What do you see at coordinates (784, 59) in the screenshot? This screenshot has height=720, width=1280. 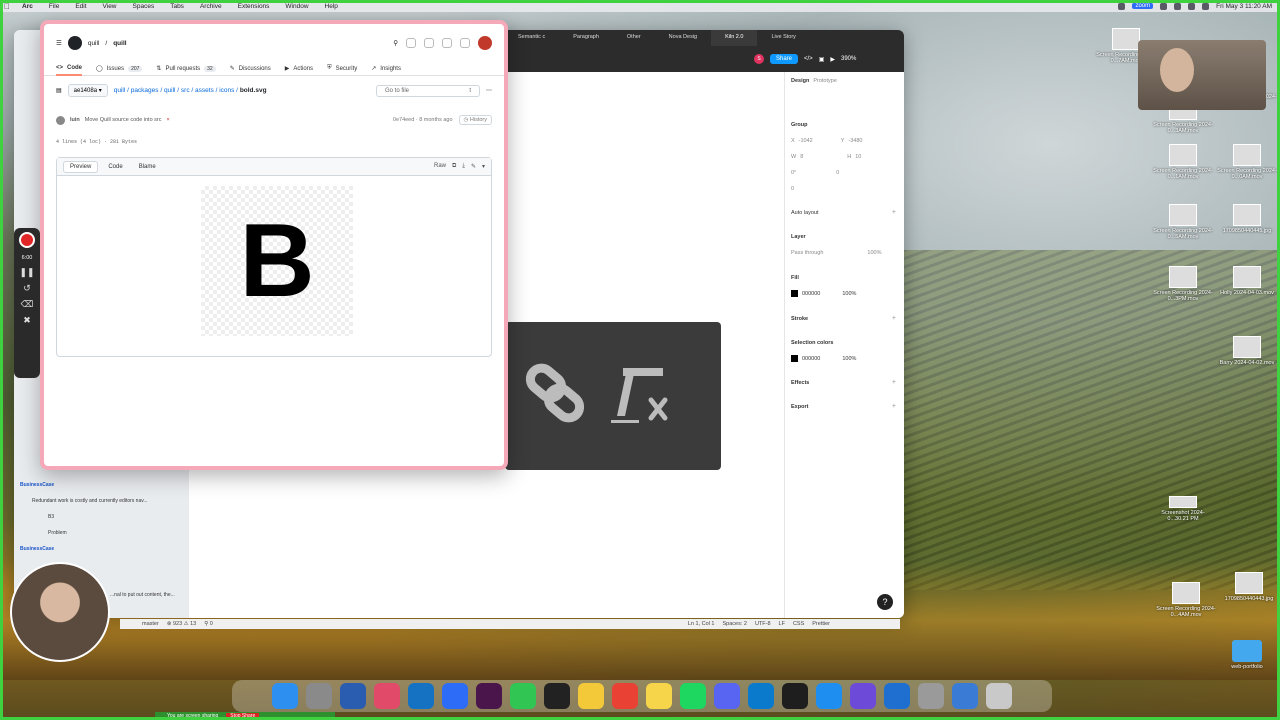 I see `share-button: Share` at bounding box center [784, 59].